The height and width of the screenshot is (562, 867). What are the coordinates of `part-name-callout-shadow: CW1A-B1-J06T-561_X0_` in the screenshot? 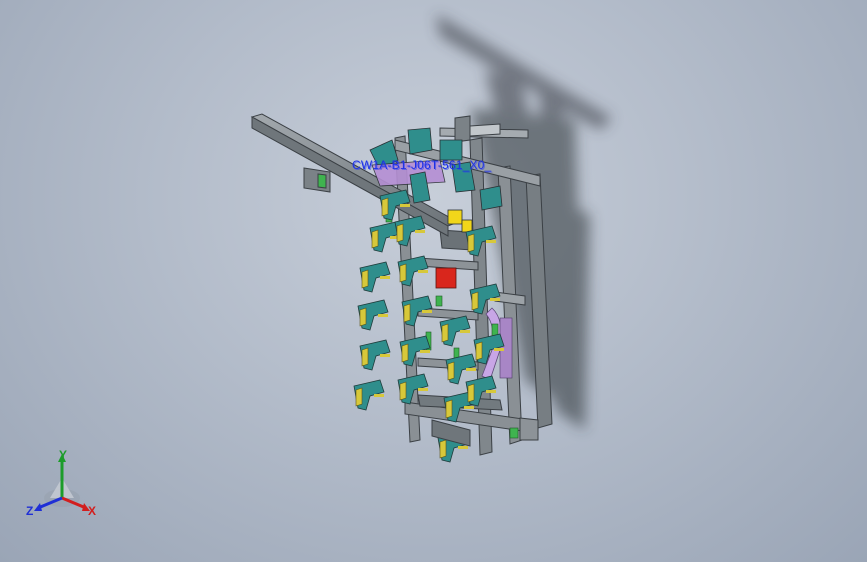 It's located at (423, 166).